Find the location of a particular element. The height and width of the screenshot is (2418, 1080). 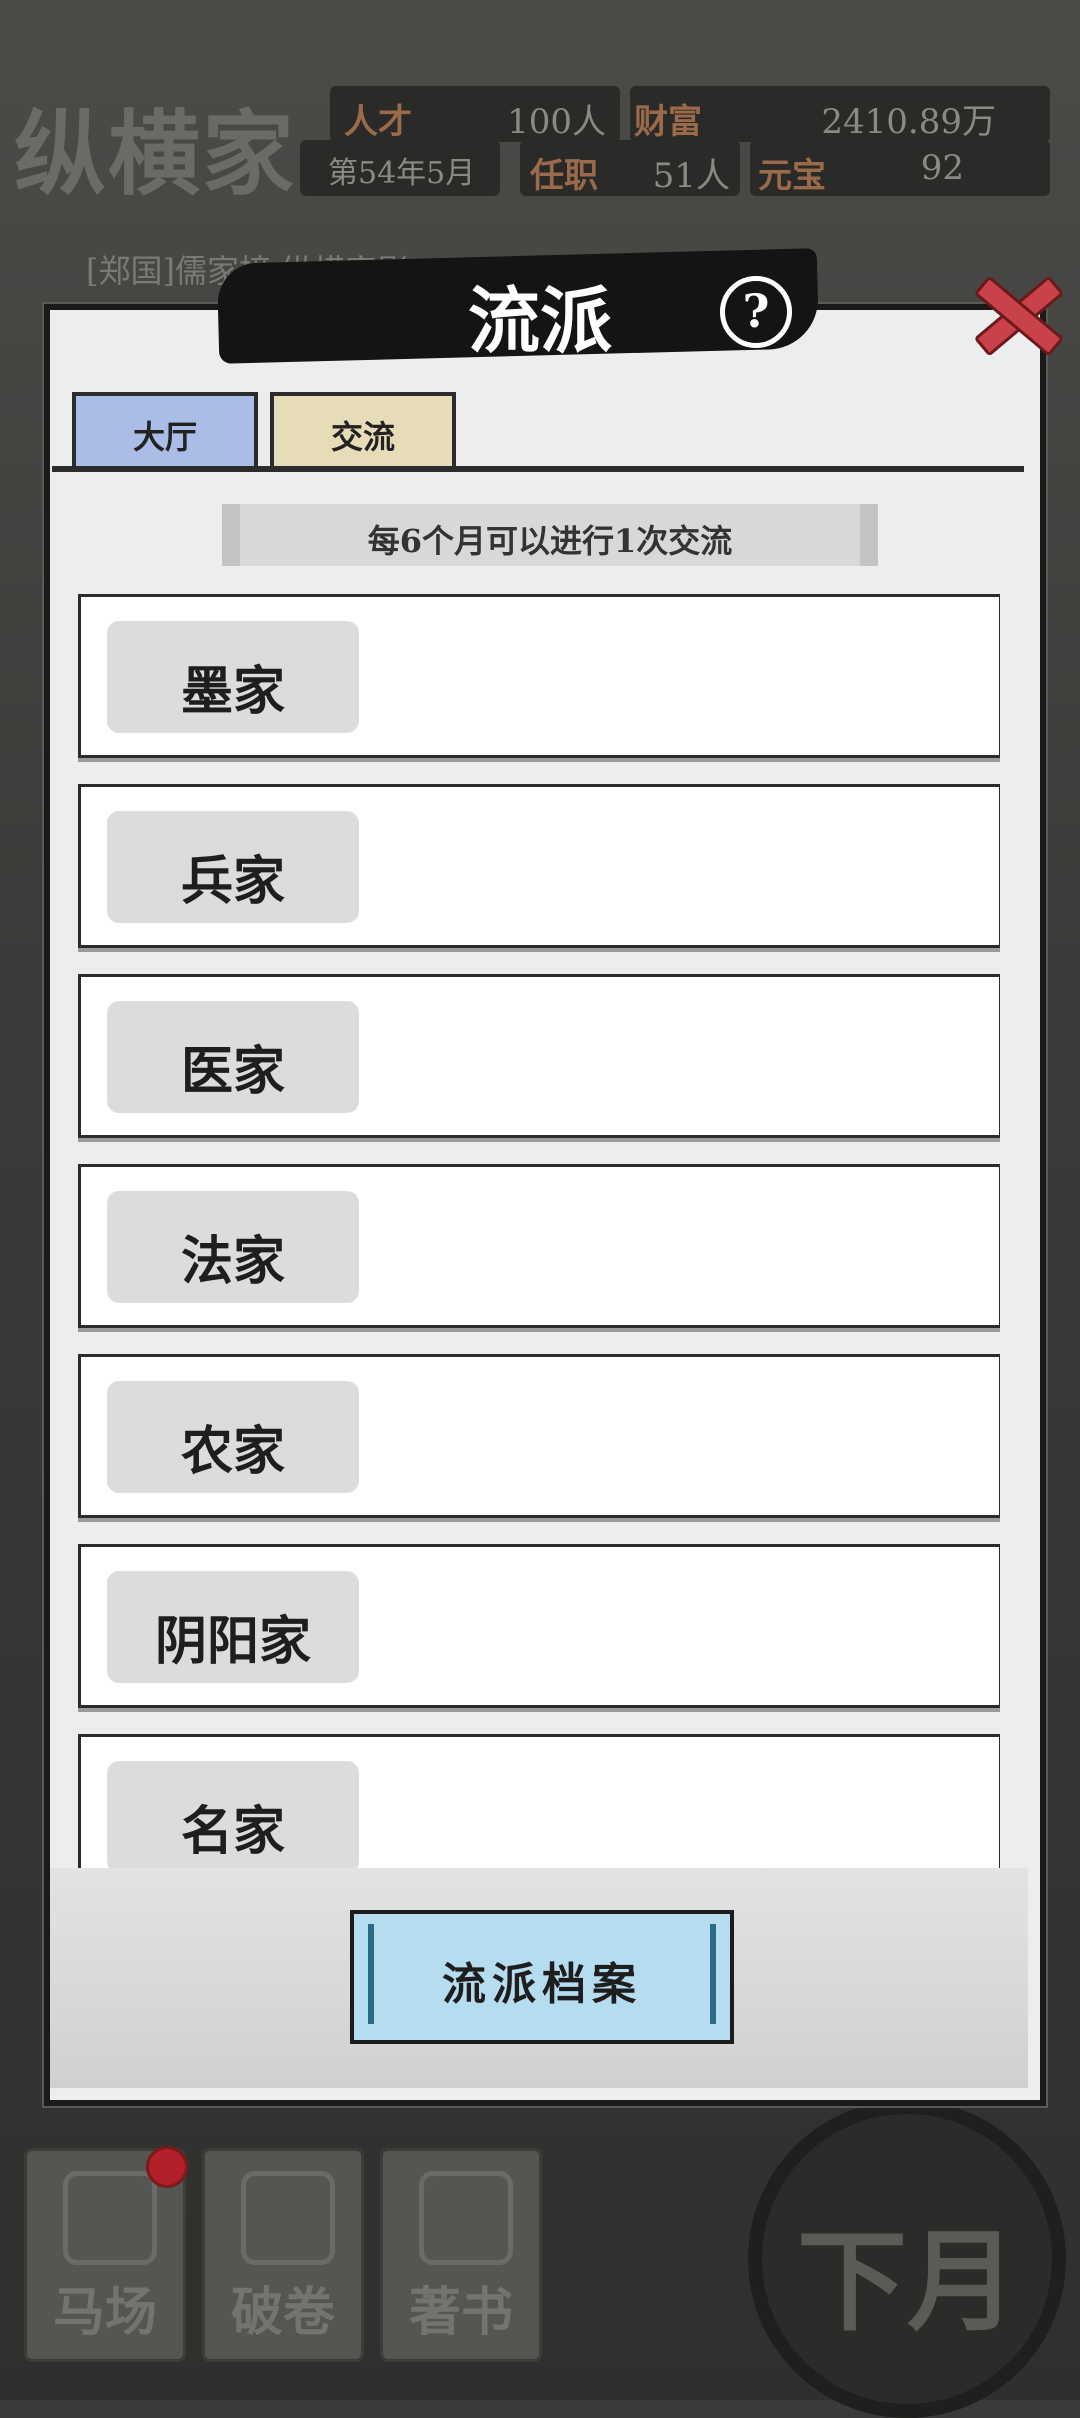

school-archive-button: 流派档案 is located at coordinates (542, 1977).